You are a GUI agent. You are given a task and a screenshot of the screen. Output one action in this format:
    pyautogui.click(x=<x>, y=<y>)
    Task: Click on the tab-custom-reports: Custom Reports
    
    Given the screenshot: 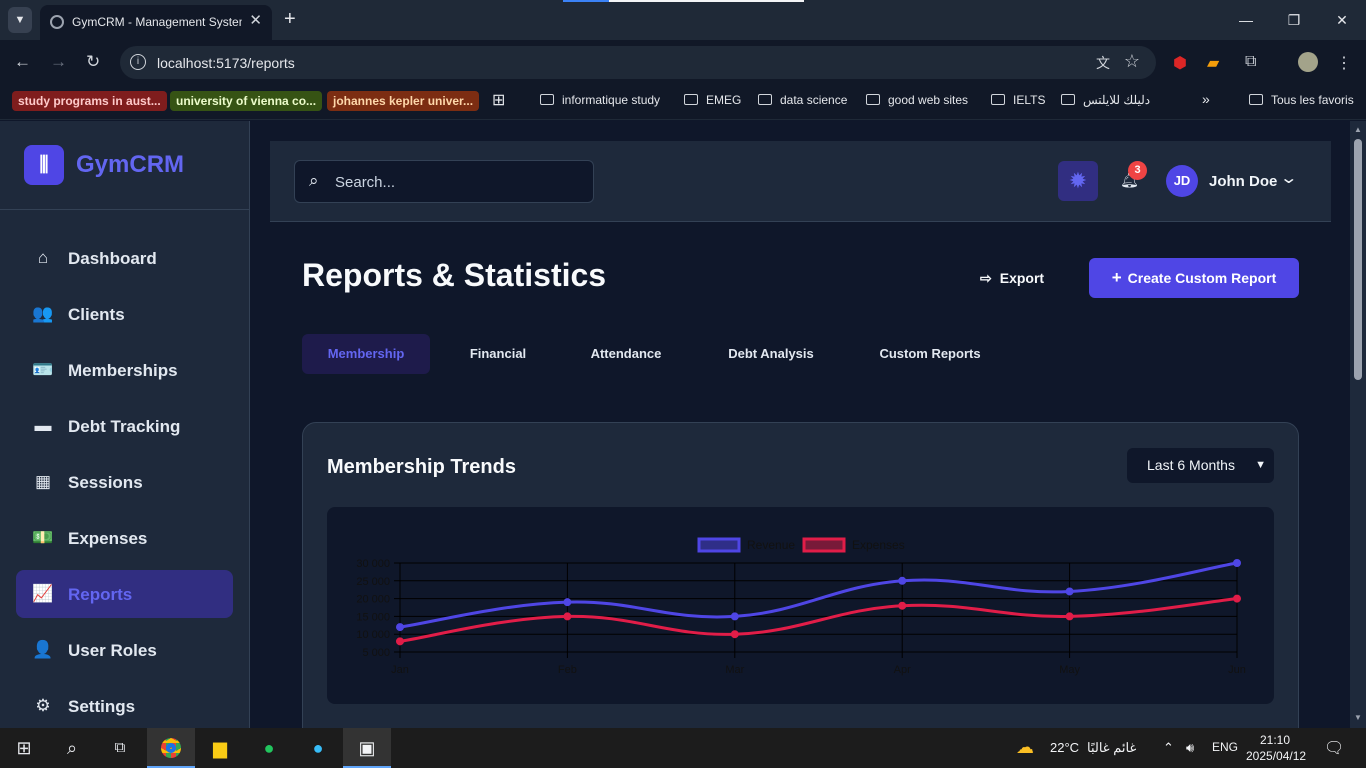 What is the action you would take?
    pyautogui.click(x=930, y=354)
    